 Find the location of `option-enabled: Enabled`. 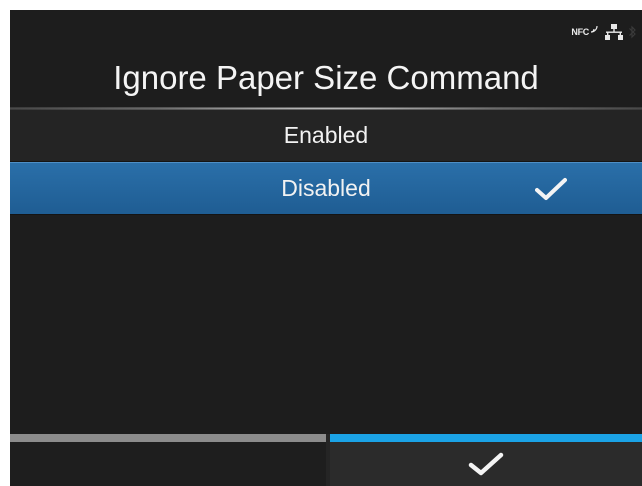

option-enabled: Enabled is located at coordinates (326, 136).